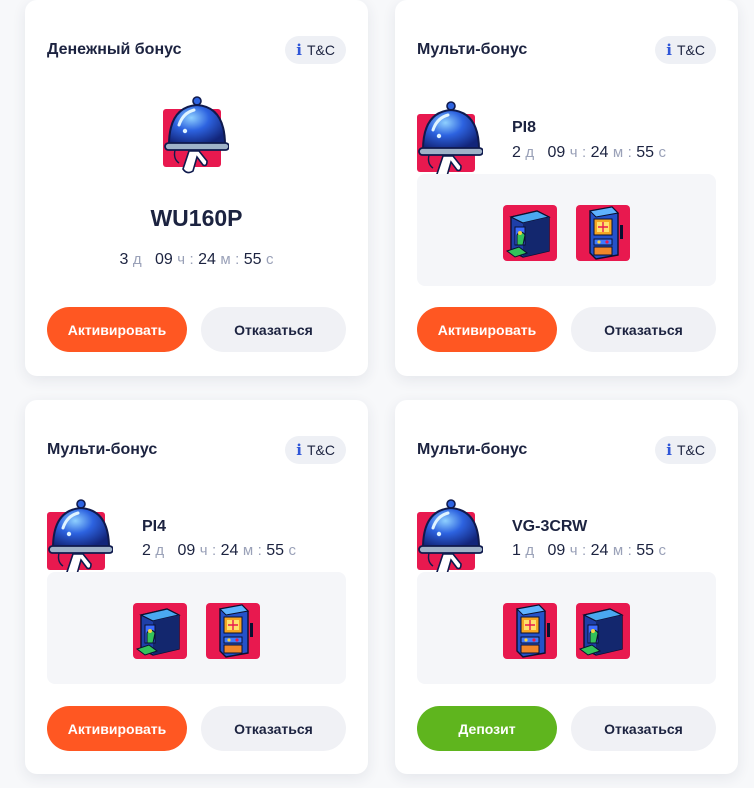 This screenshot has width=754, height=788. What do you see at coordinates (196, 218) in the screenshot?
I see `bonus-code: WU160P` at bounding box center [196, 218].